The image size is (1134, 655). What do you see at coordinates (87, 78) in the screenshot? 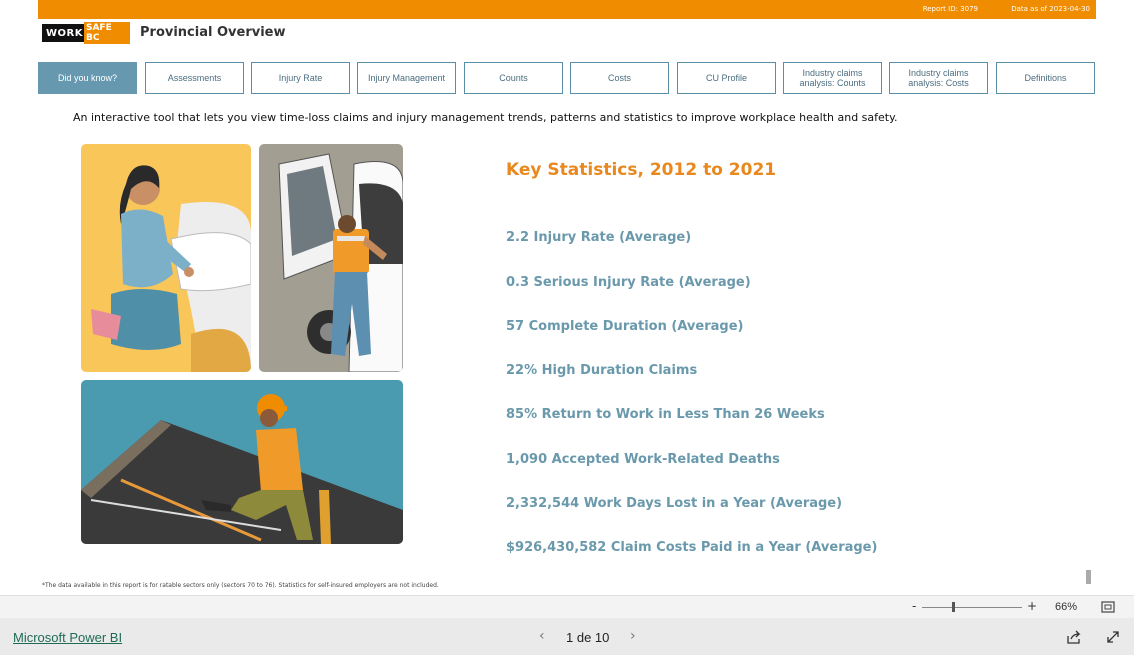
I see `tab-did-you-know: Did you know?` at bounding box center [87, 78].